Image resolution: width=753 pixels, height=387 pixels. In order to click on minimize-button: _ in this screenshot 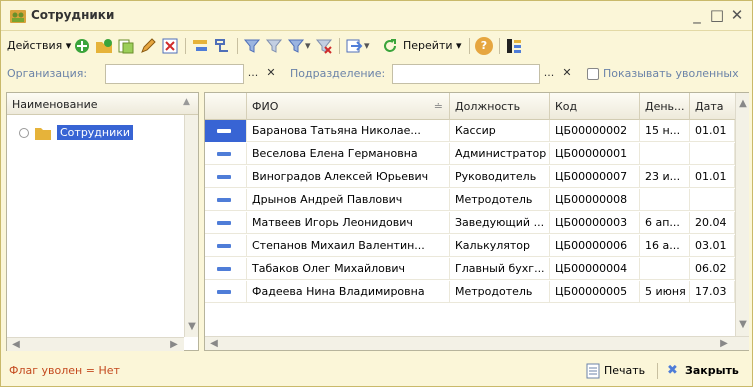, I will do `click(697, 15)`.